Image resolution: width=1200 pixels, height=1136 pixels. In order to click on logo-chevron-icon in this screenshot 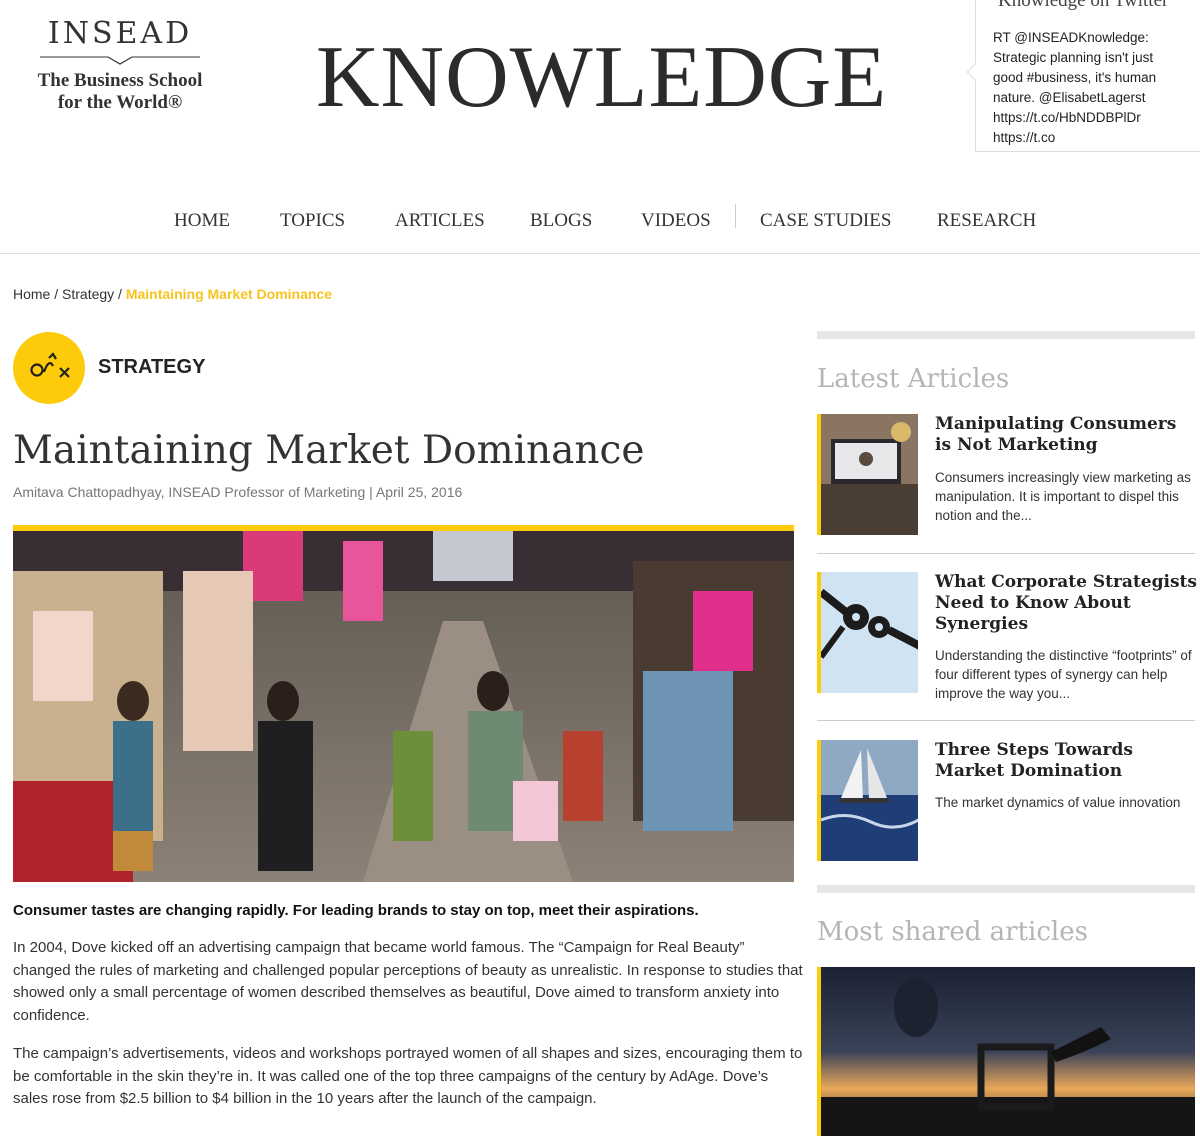, I will do `click(120, 60)`.